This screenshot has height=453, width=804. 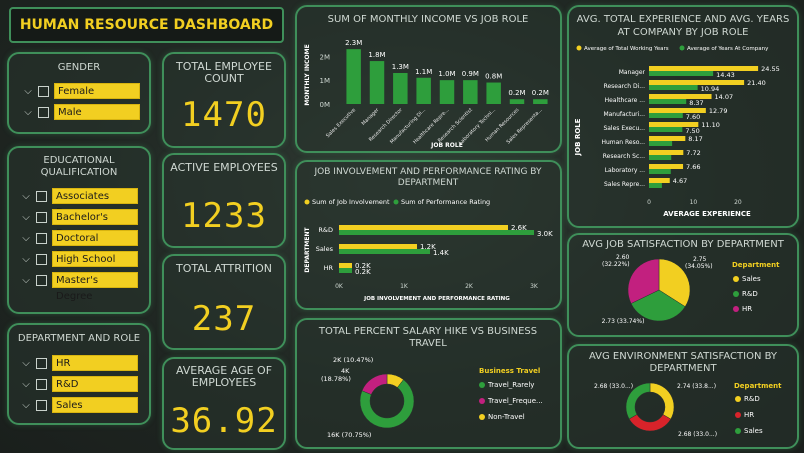 What do you see at coordinates (224, 376) in the screenshot?
I see `kpi-title: AVERAGE AGE OF EMPLOYEES` at bounding box center [224, 376].